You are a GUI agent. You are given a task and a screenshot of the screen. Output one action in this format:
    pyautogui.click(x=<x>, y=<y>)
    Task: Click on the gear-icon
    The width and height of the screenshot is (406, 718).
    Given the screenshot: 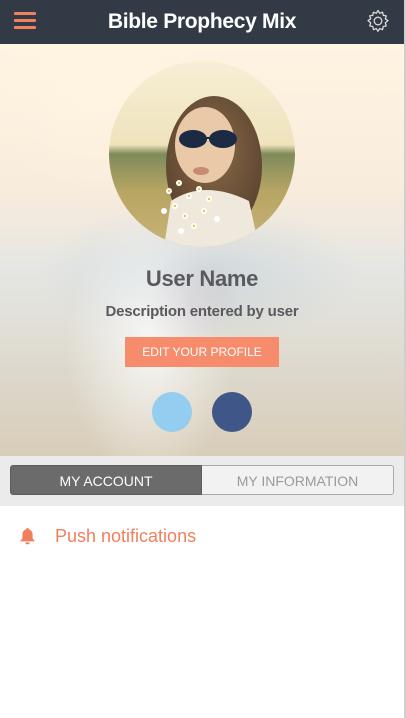 What is the action you would take?
    pyautogui.click(x=378, y=21)
    